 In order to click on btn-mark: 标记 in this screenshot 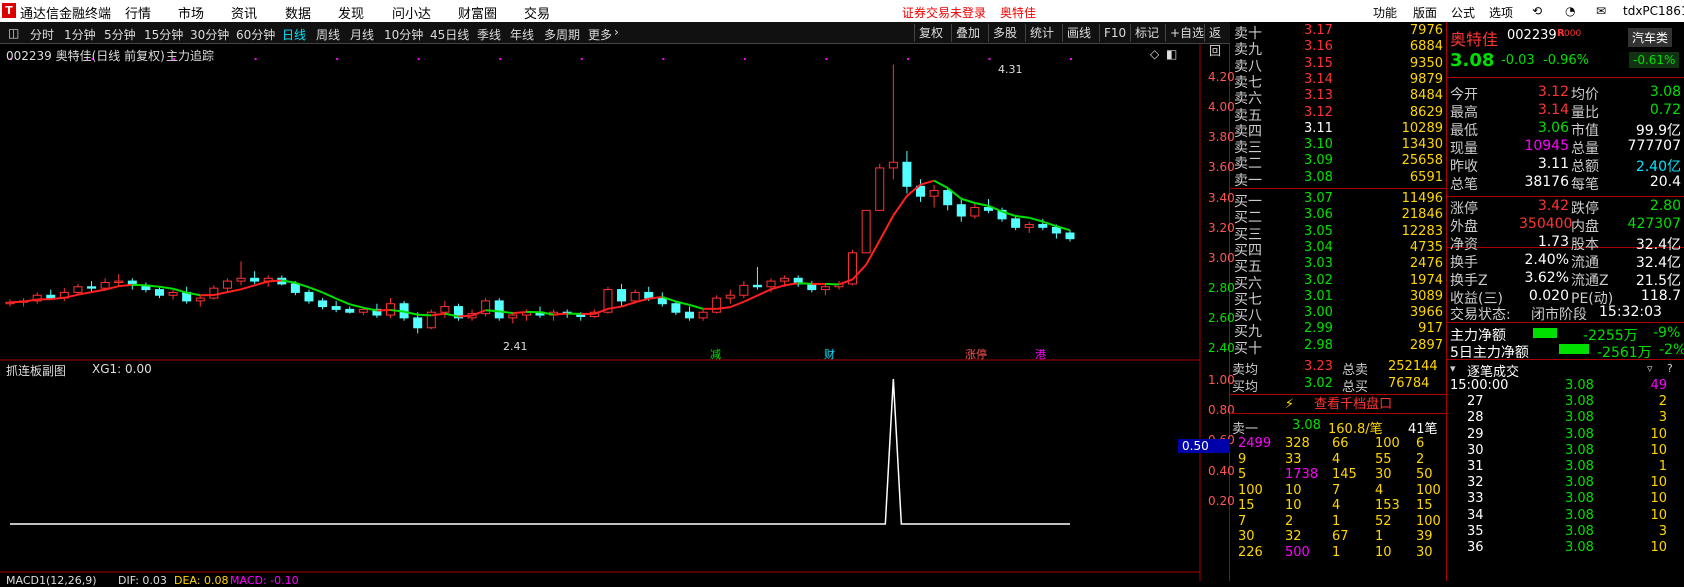, I will do `click(1146, 33)`.